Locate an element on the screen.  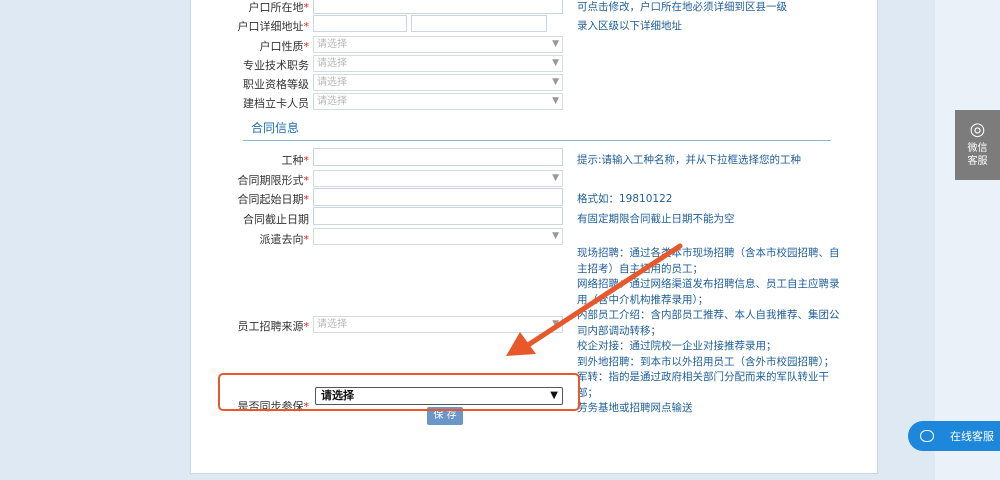
wechat-service-widget: ◎ 微信 客服 is located at coordinates (977, 145).